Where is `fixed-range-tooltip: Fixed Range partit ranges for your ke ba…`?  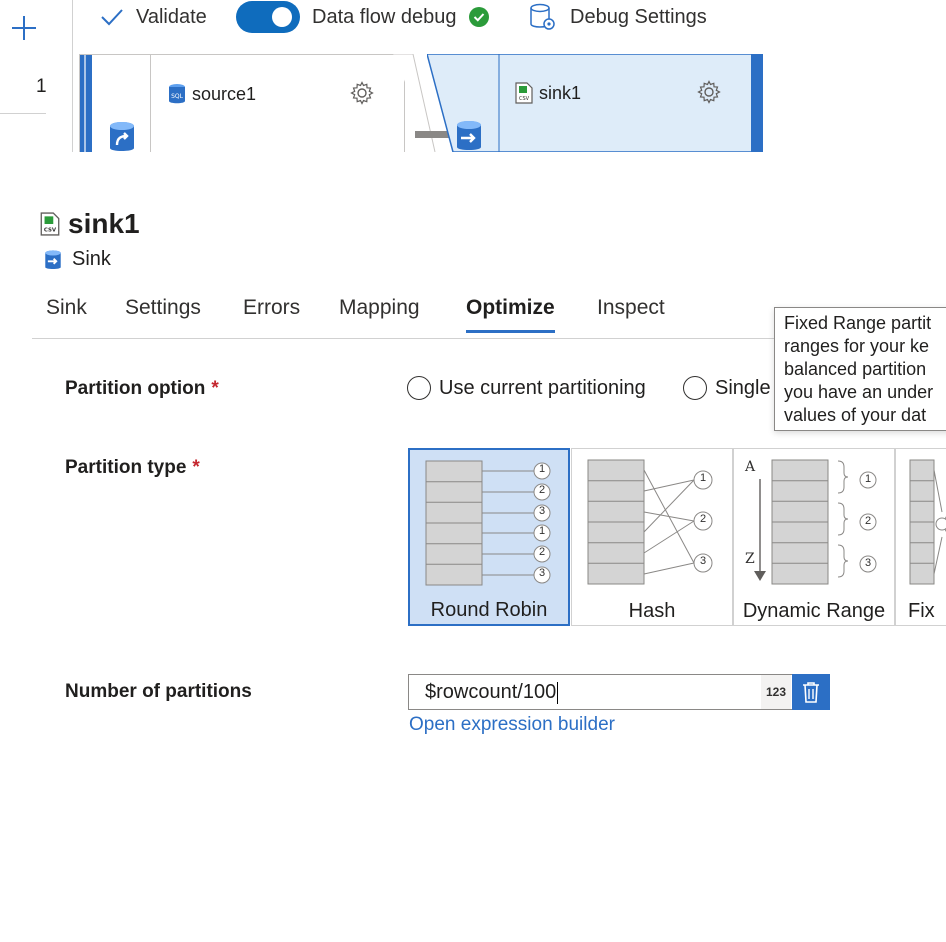 fixed-range-tooltip: Fixed Range partit ranges for your ke ba… is located at coordinates (860, 369).